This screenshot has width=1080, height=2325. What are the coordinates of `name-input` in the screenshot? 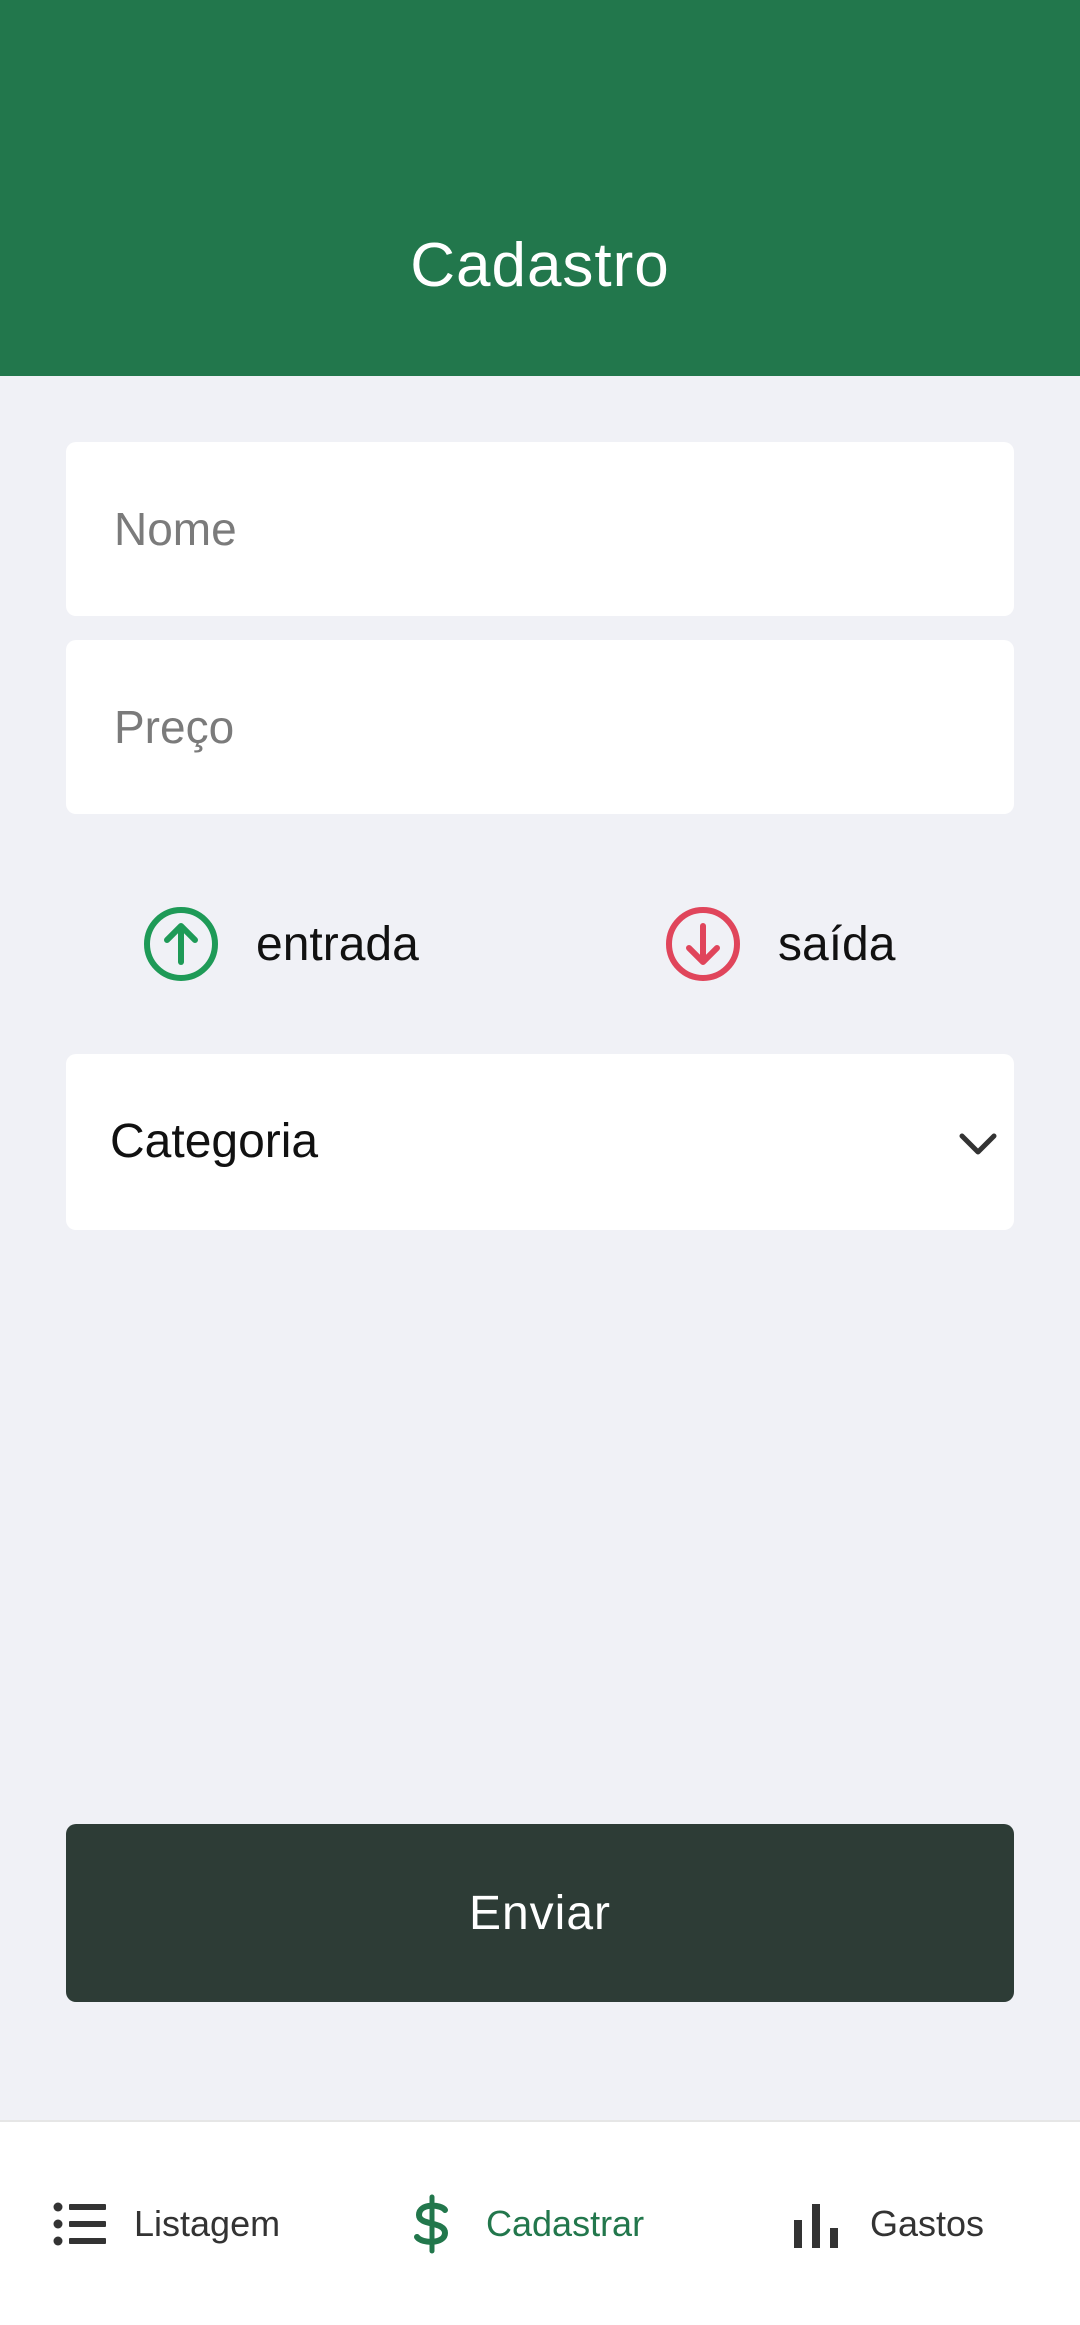 It's located at (540, 529).